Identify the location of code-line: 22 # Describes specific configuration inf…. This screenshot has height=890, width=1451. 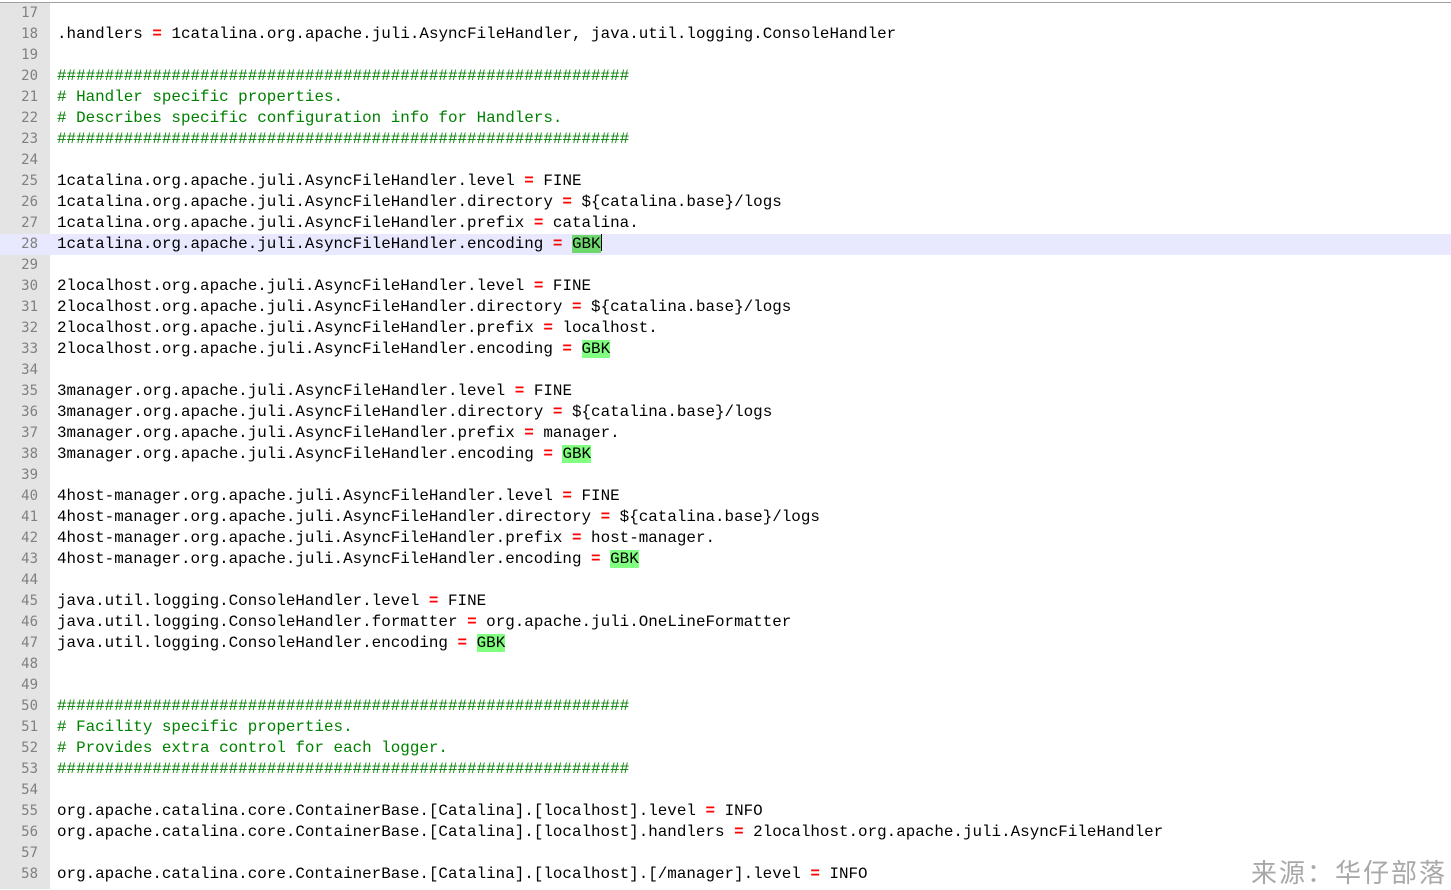
(725, 118).